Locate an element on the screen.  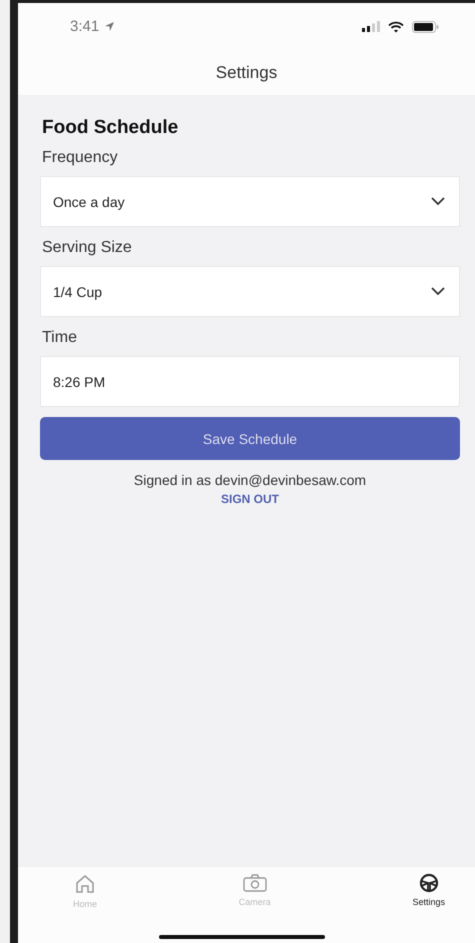
field-label: Serving Size is located at coordinates (87, 248).